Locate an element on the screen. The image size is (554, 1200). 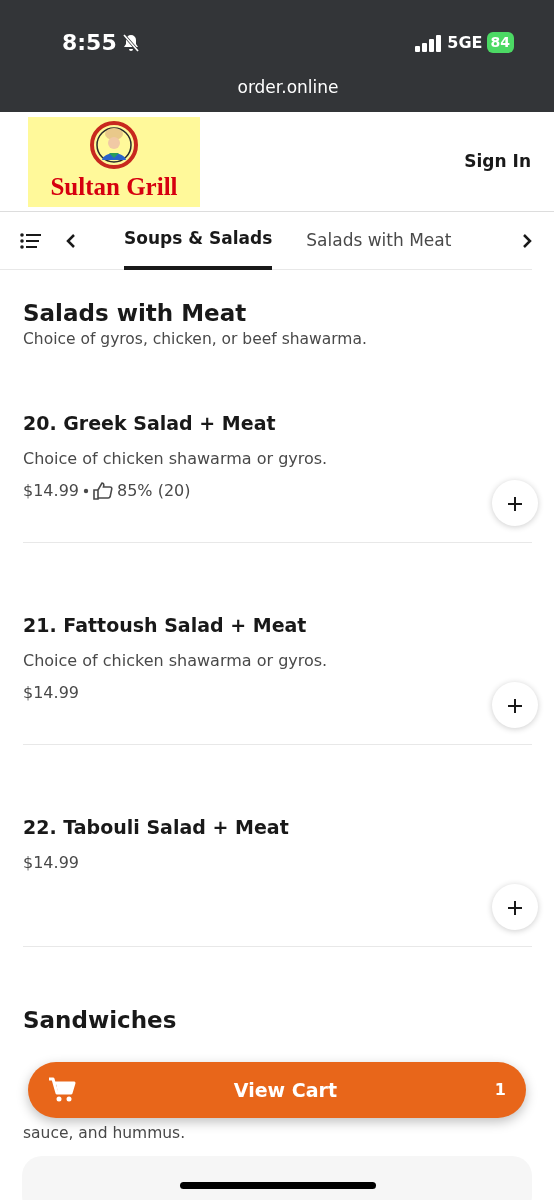
battery-level: 84 is located at coordinates (500, 42).